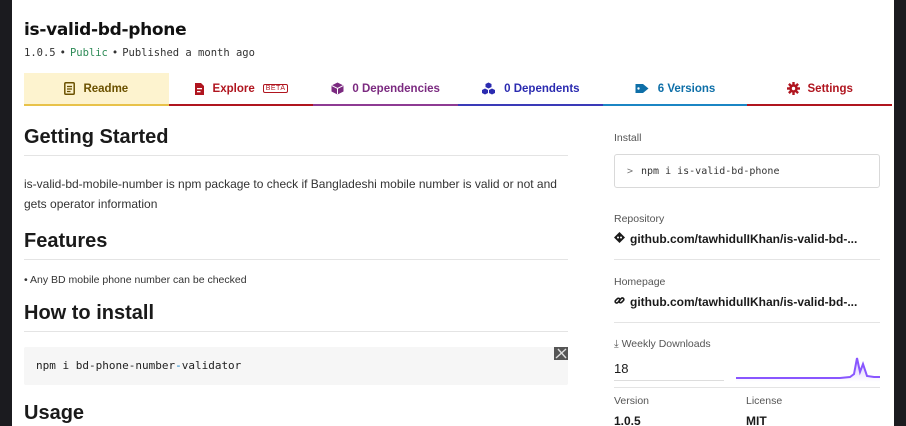 This screenshot has width=906, height=426. Describe the element at coordinates (619, 302) in the screenshot. I see `link-icon` at that location.